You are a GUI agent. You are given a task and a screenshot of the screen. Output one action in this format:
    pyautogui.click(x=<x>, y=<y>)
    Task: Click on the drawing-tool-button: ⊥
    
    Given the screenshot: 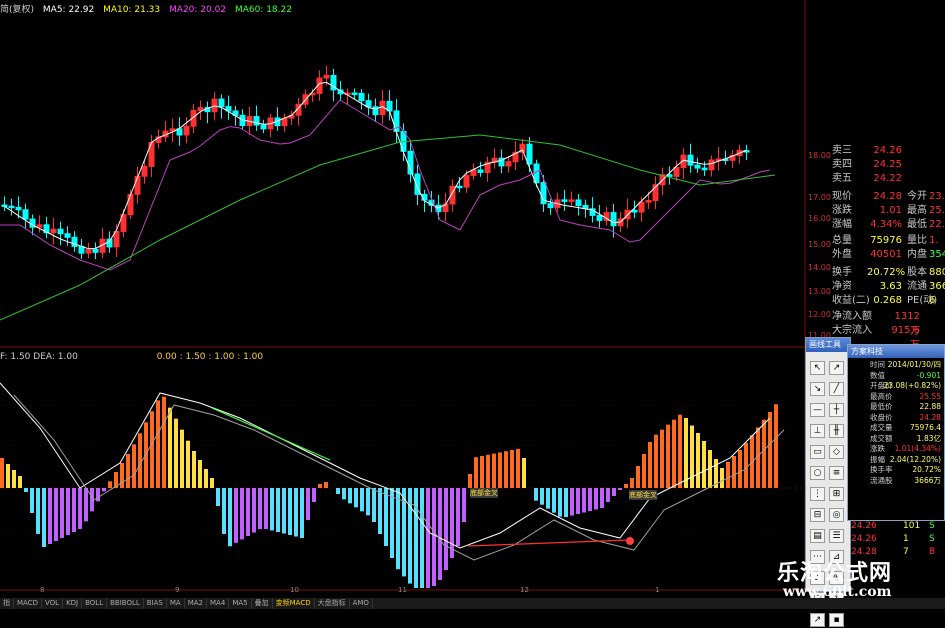 What is the action you would take?
    pyautogui.click(x=817, y=431)
    